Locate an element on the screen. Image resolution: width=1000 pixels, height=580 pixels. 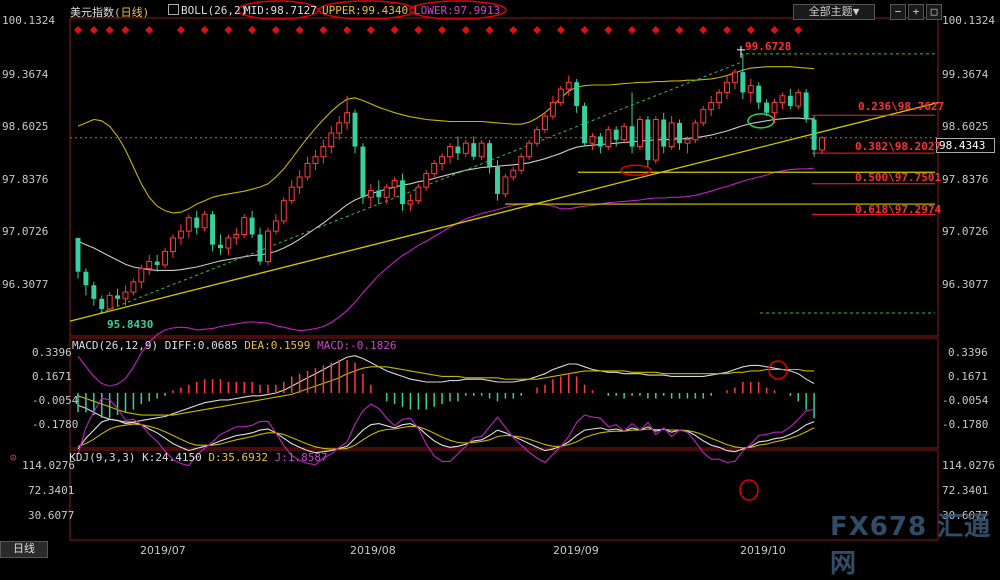
plus-button: + is located at coordinates (916, 12).